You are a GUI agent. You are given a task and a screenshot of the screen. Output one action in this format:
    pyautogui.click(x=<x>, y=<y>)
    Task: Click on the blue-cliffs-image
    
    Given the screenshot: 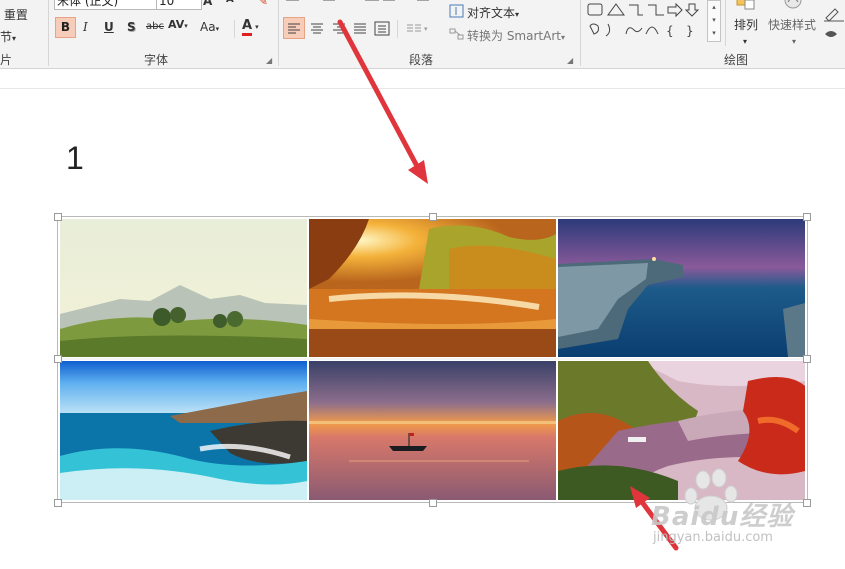 What is the action you would take?
    pyautogui.click(x=681, y=288)
    